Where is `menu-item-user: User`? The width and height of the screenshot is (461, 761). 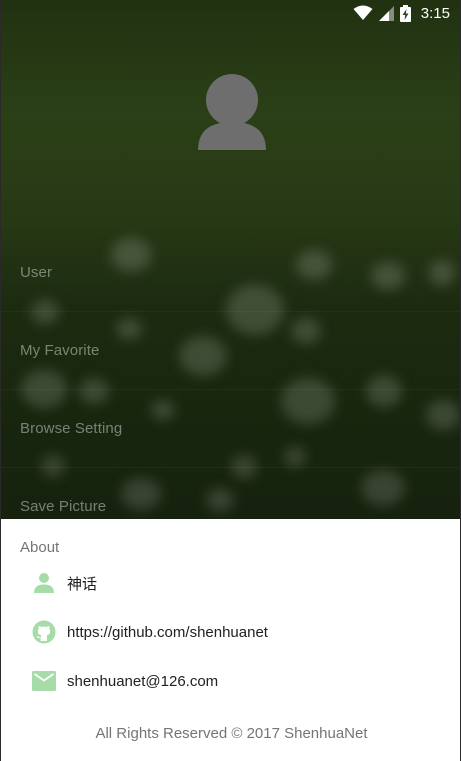
menu-item-user: User is located at coordinates (230, 273).